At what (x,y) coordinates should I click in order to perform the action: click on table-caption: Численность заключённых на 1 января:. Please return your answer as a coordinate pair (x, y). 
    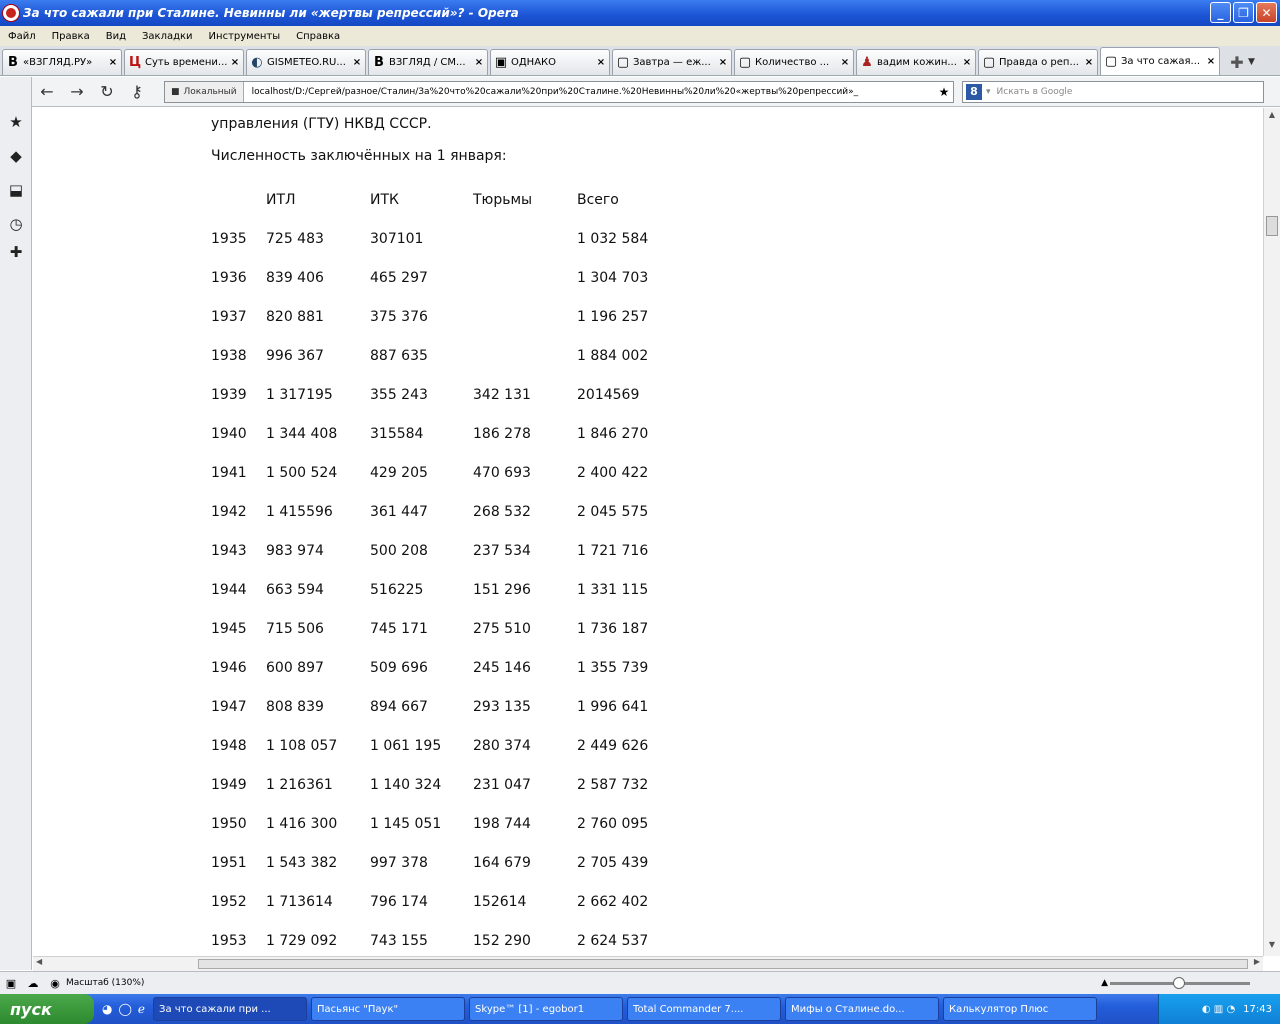
    Looking at the image, I should click on (359, 156).